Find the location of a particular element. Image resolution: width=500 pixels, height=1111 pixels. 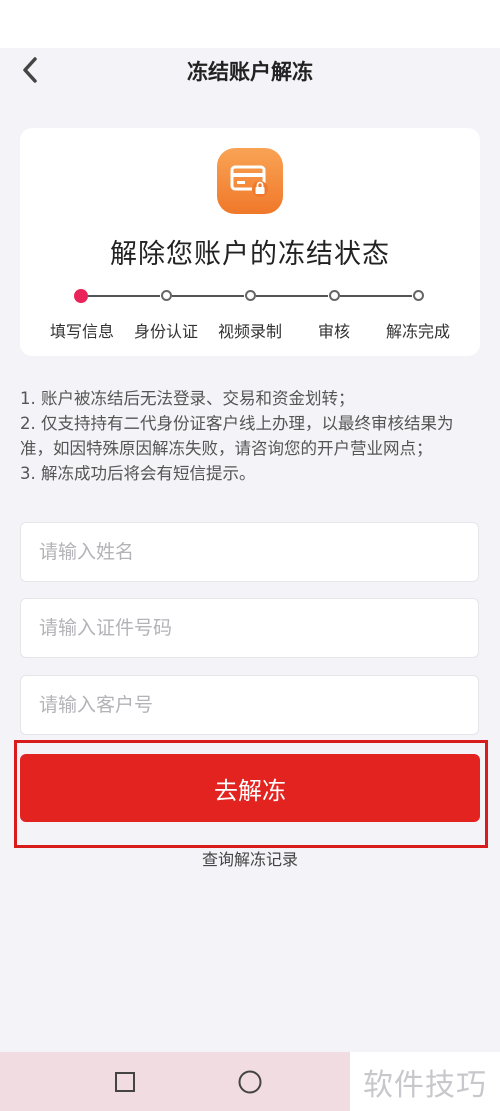

name-input is located at coordinates (249, 552).